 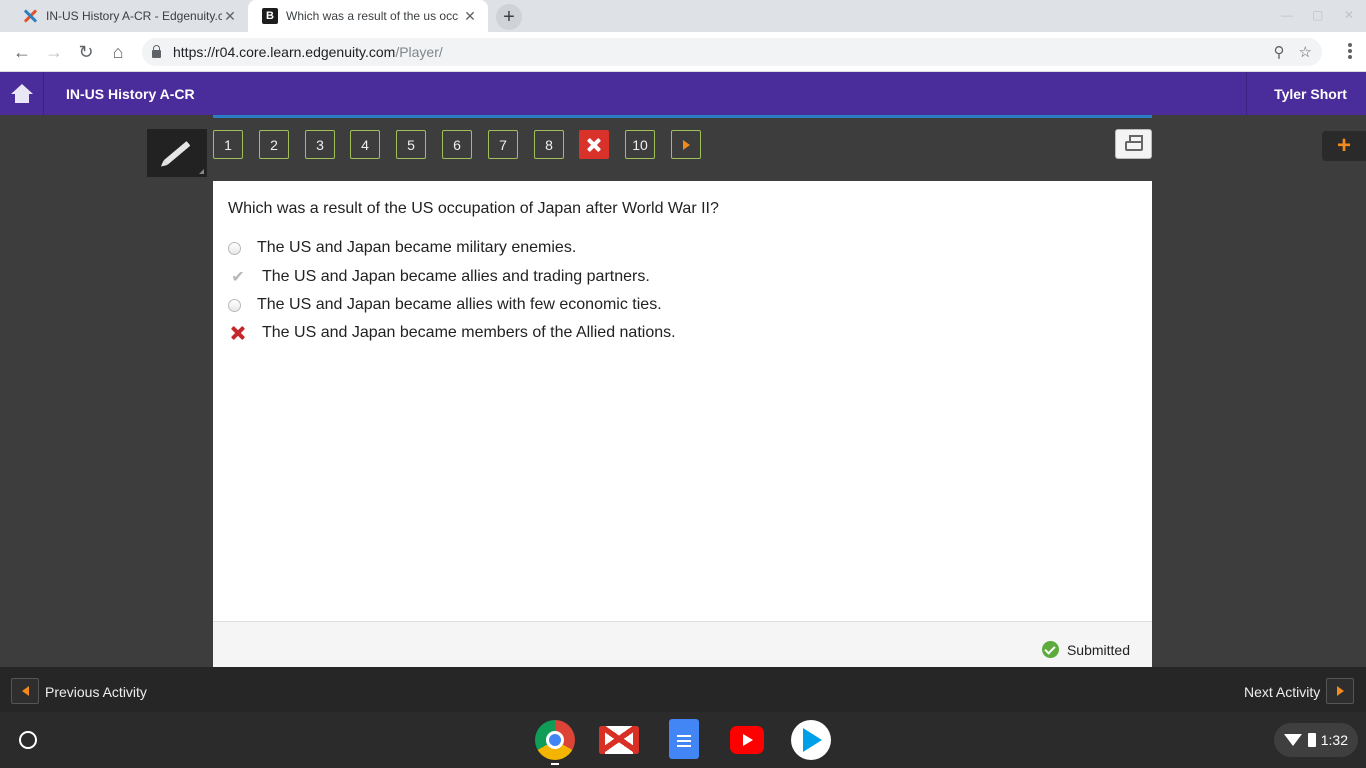 I want to click on progress-line, so click(x=682, y=116).